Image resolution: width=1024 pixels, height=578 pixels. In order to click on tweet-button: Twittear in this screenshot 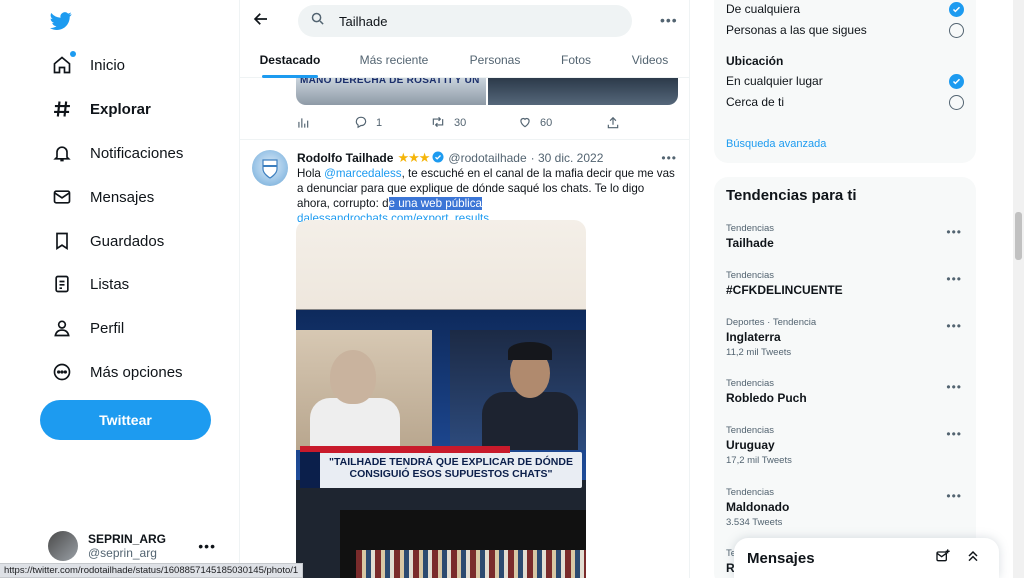, I will do `click(125, 420)`.